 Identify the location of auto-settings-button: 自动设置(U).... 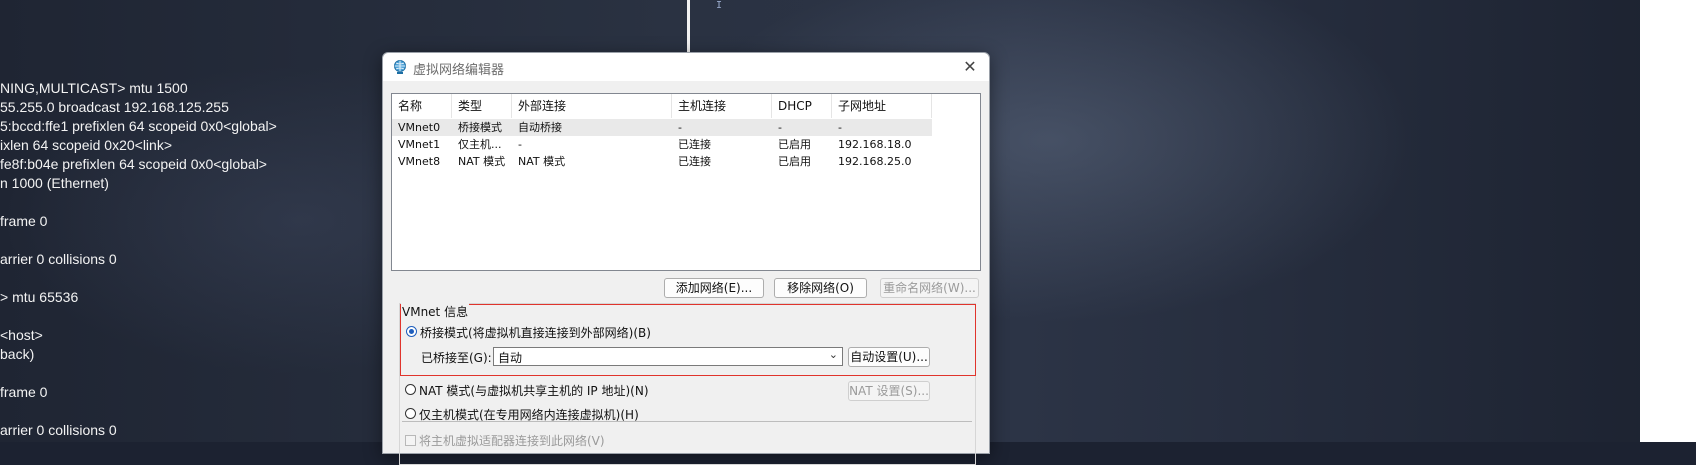
(889, 357).